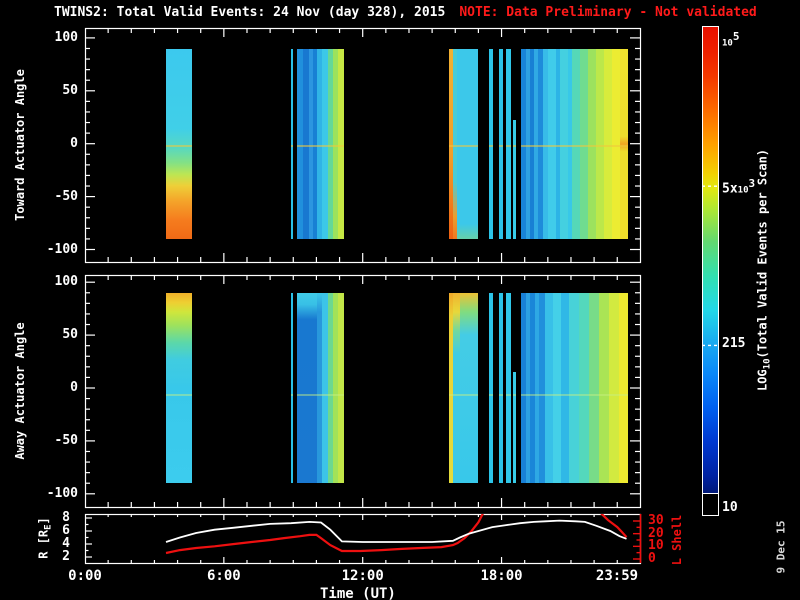 The height and width of the screenshot is (600, 800). I want to click on axis-tick-label: 2, so click(66, 556).